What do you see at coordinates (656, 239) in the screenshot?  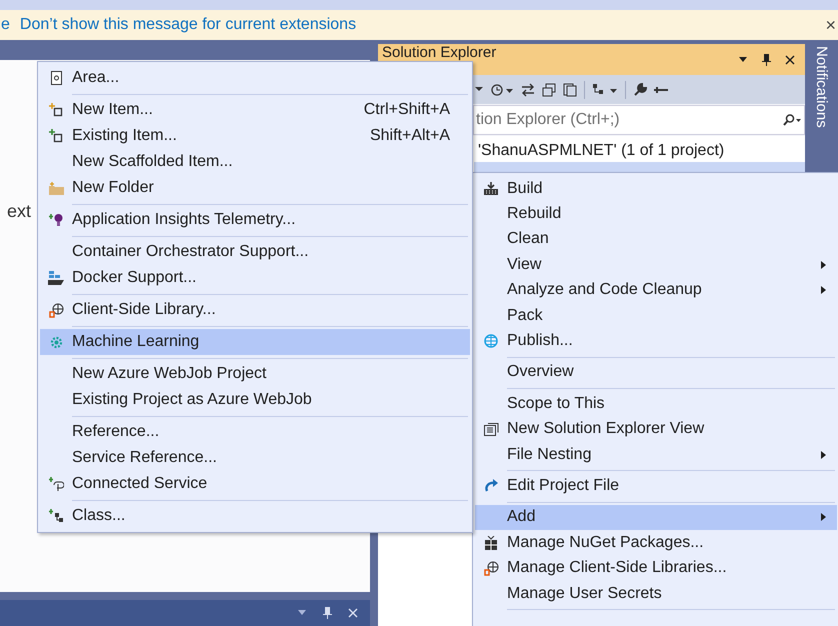 I see `menu-item: Clean` at bounding box center [656, 239].